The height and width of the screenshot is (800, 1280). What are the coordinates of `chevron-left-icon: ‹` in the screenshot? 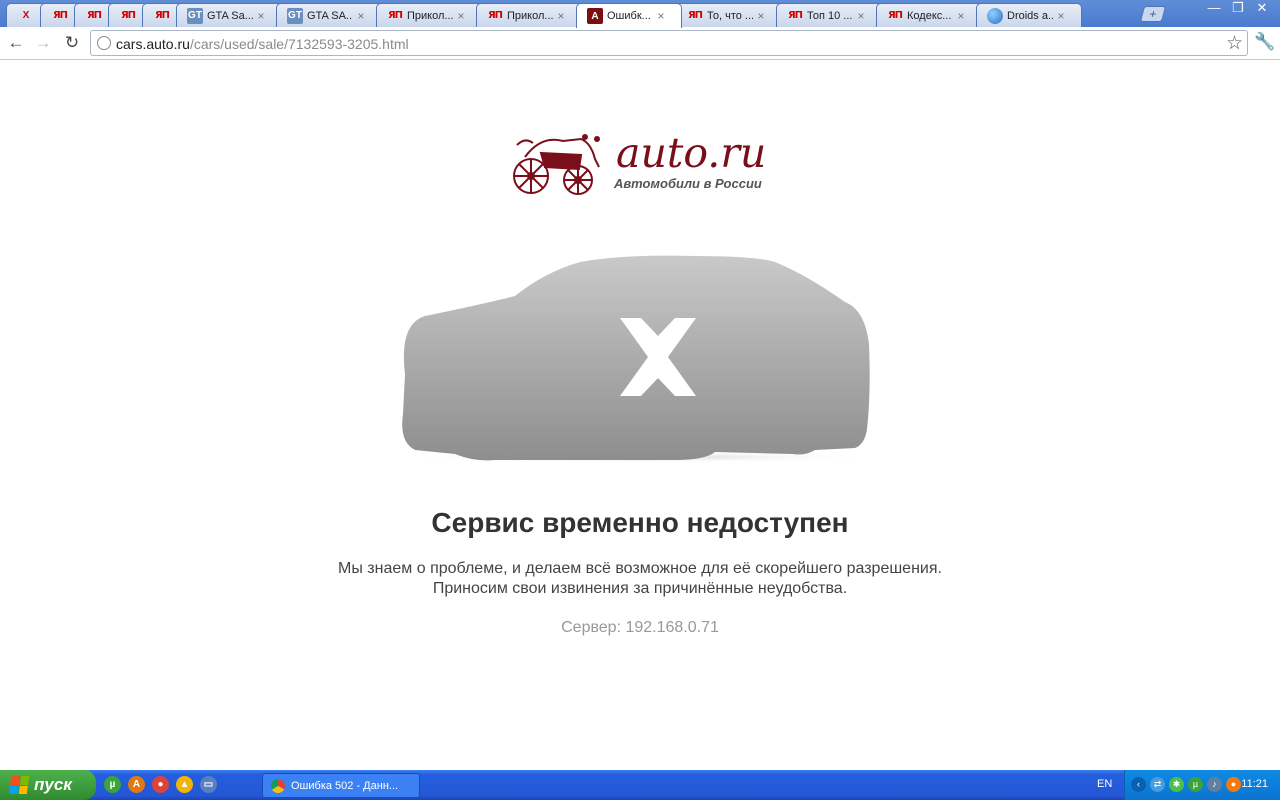 It's located at (1138, 784).